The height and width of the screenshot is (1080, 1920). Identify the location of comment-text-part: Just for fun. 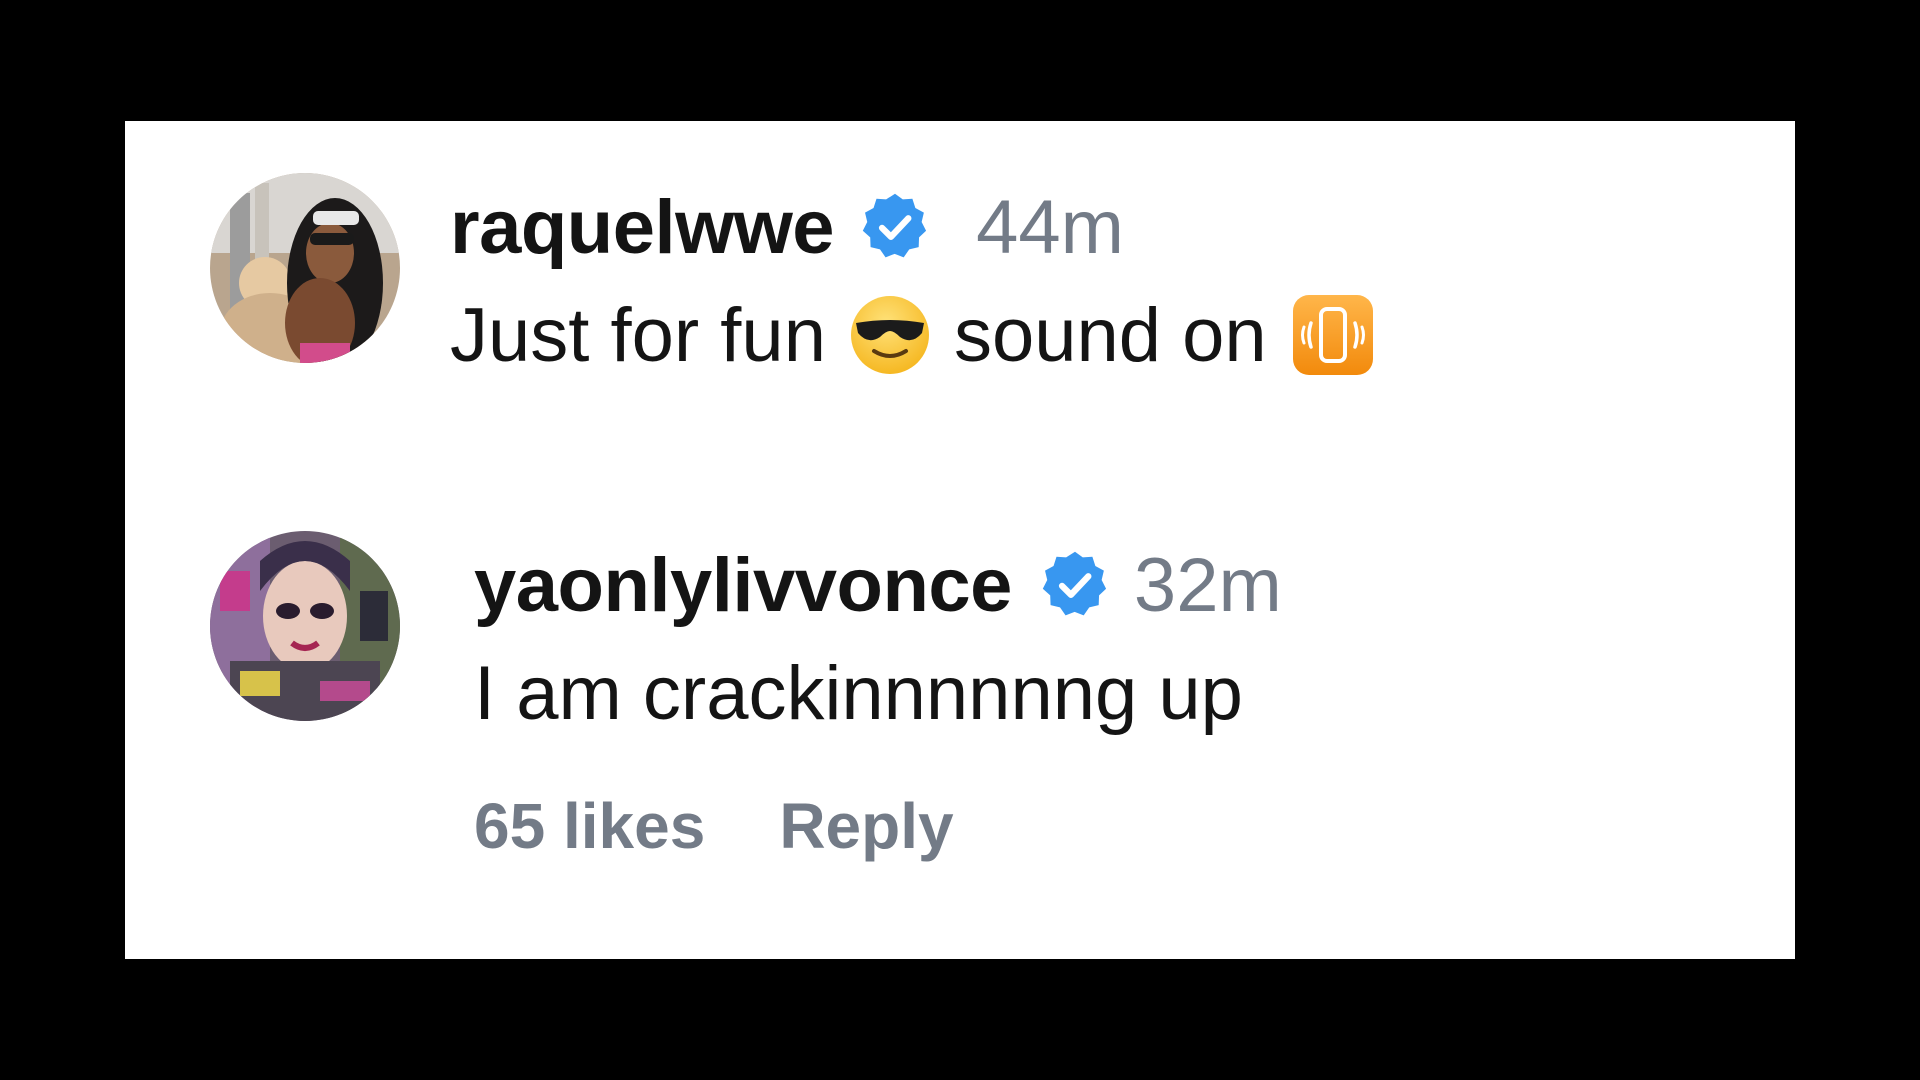
(638, 335).